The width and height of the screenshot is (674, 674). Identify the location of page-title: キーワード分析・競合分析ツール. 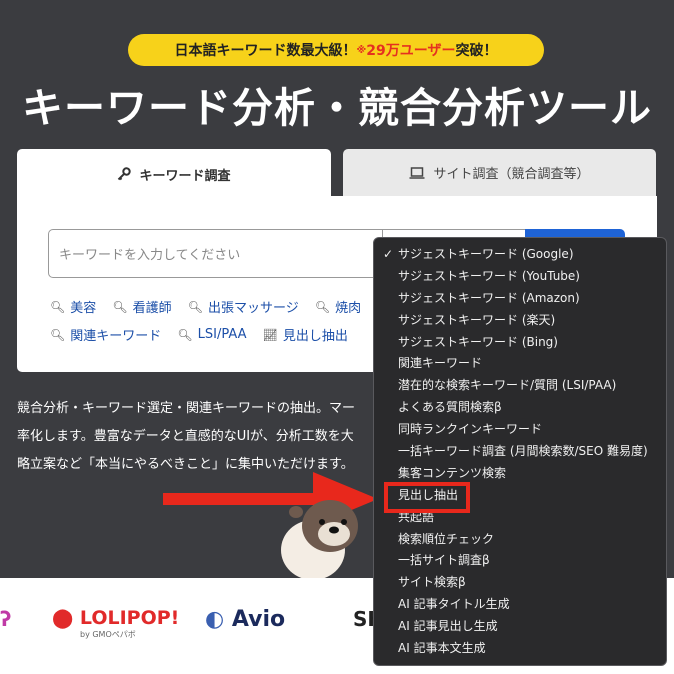
(337, 108).